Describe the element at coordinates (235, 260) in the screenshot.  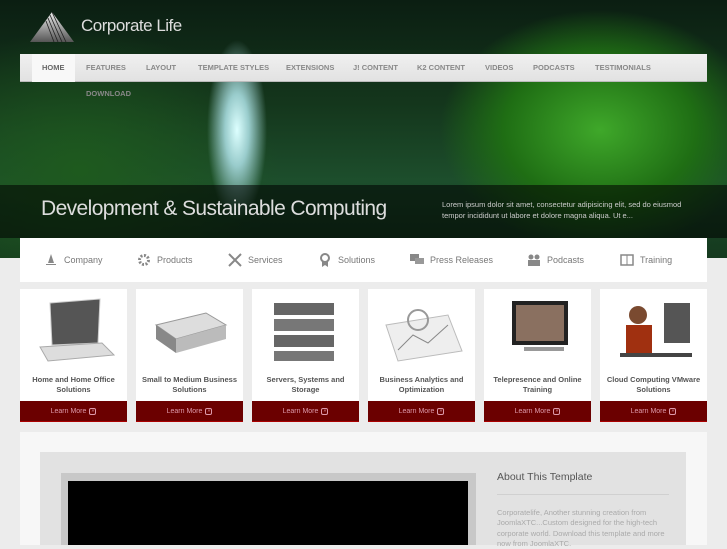
I see `tools-icon` at that location.